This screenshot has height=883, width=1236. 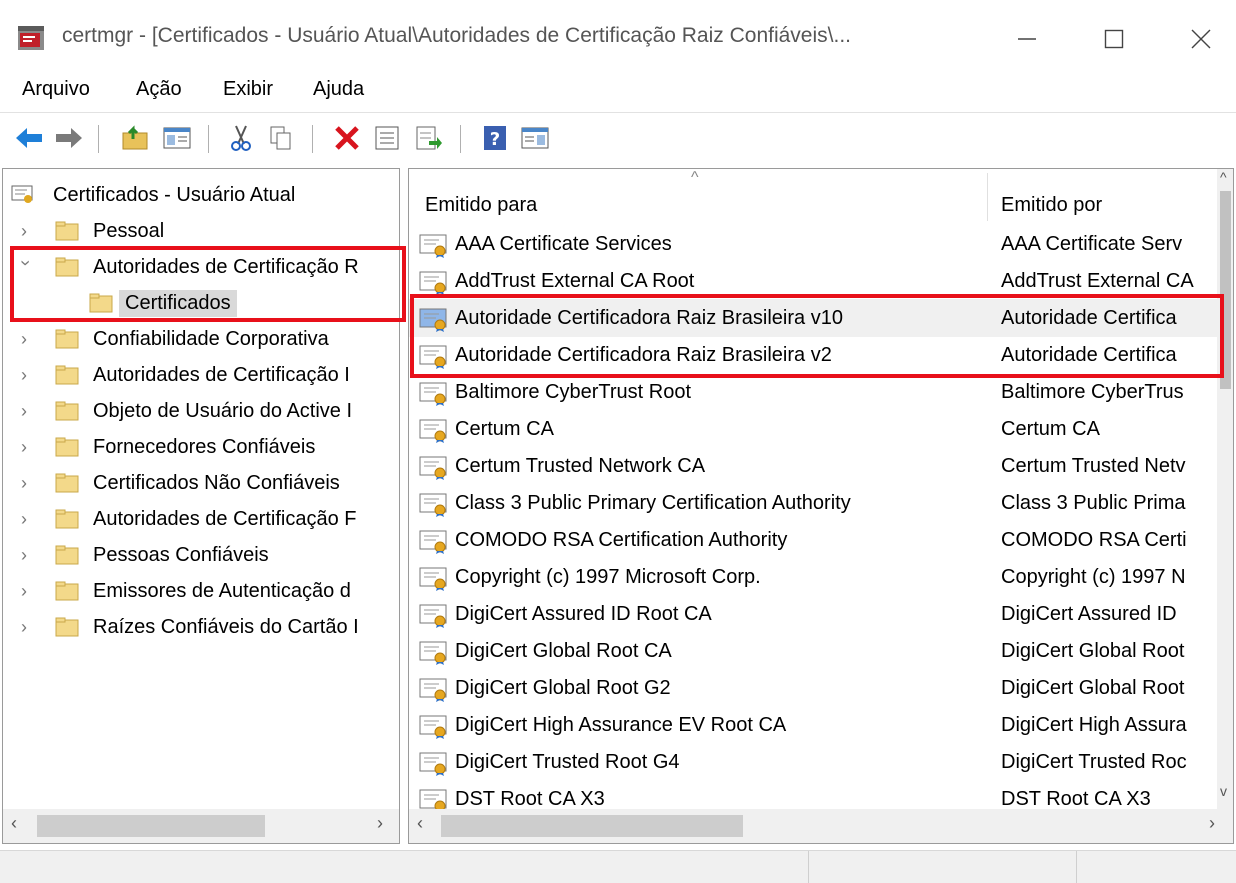 What do you see at coordinates (1201, 39) in the screenshot?
I see `close-button` at bounding box center [1201, 39].